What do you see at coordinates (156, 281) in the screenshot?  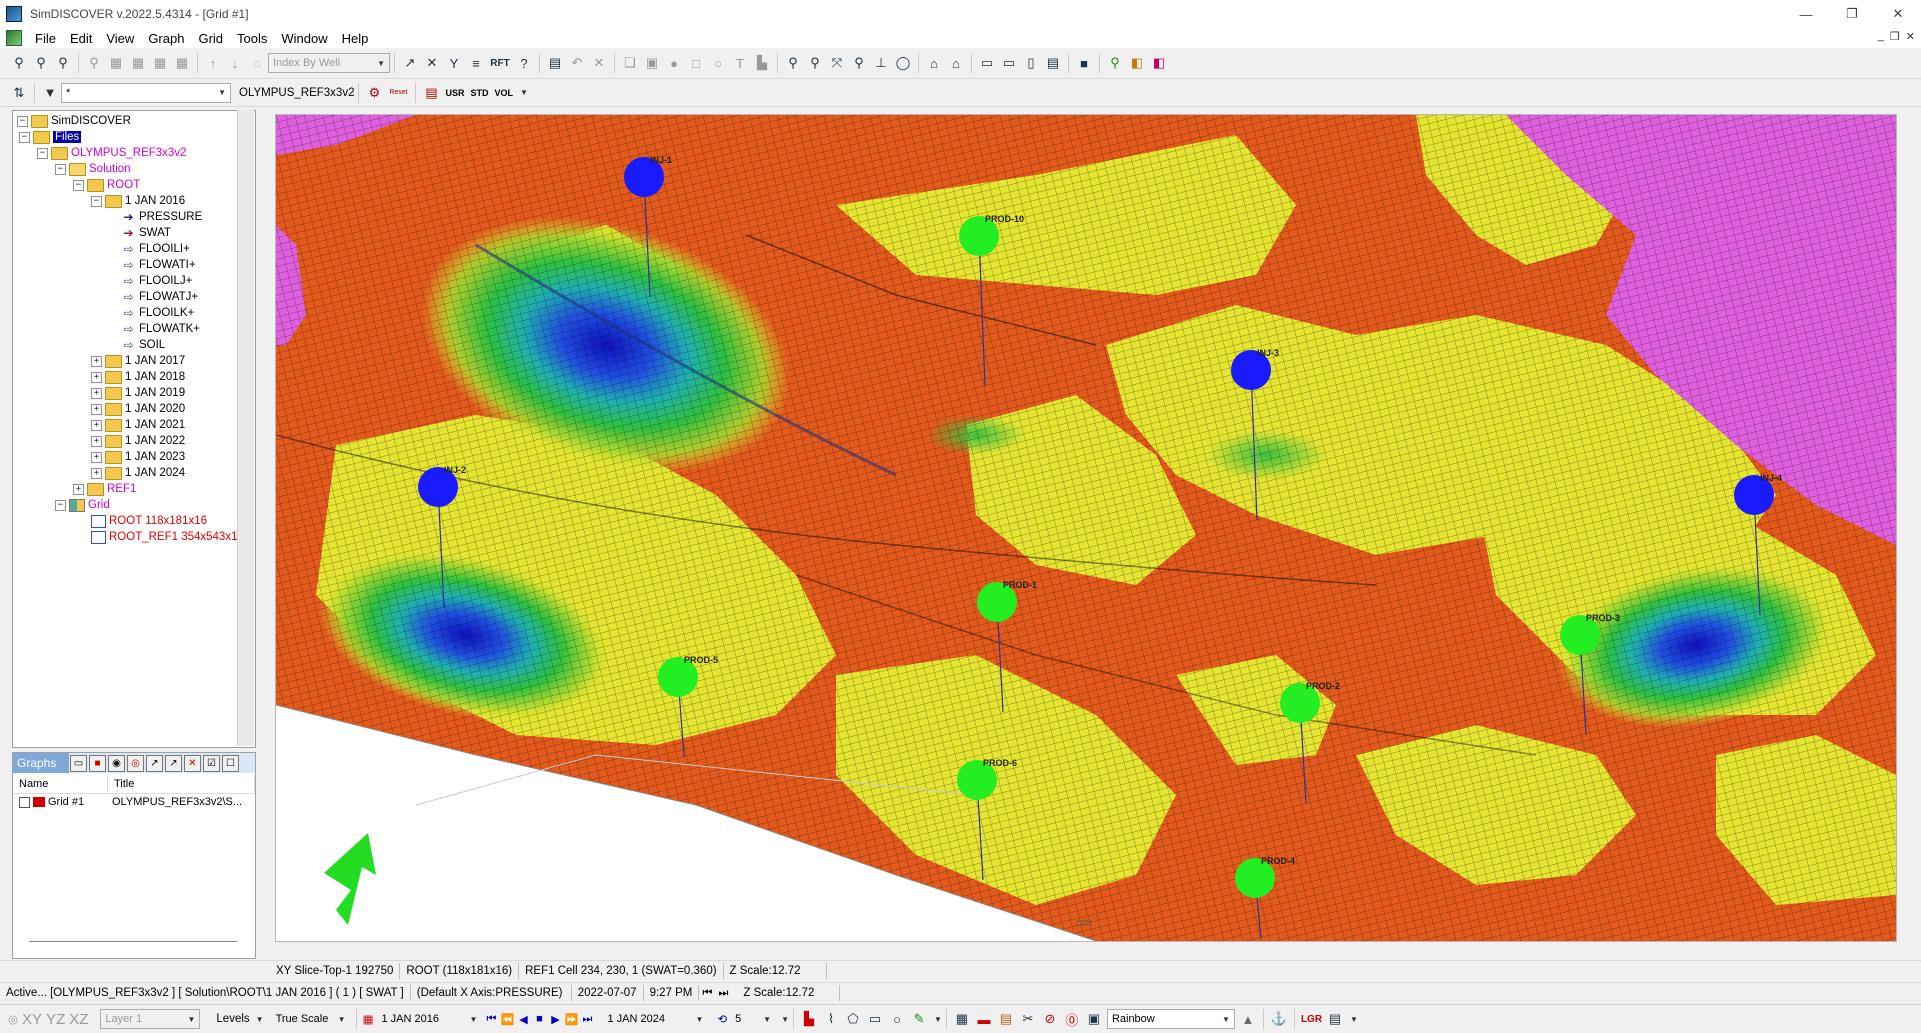 I see `tree-prop-flooilj: ⇨ FLOOILJ+` at bounding box center [156, 281].